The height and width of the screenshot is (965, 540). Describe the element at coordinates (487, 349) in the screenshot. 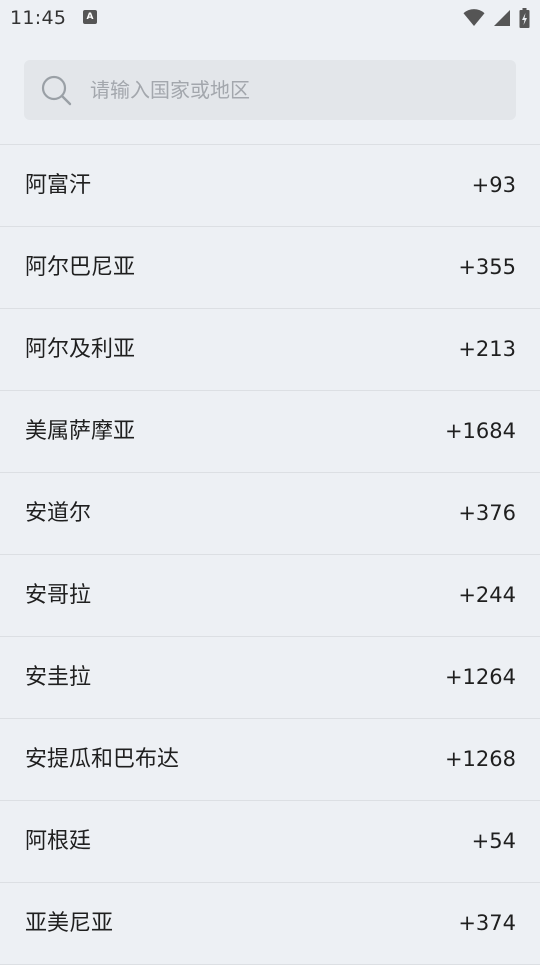

I see `dial-code: +213` at that location.